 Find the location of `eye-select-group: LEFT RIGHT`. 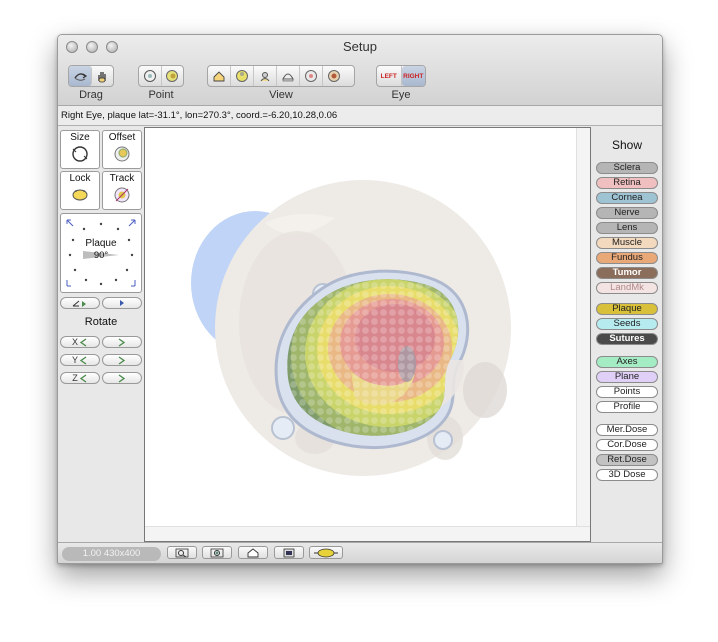

eye-select-group: LEFT RIGHT is located at coordinates (401, 76).